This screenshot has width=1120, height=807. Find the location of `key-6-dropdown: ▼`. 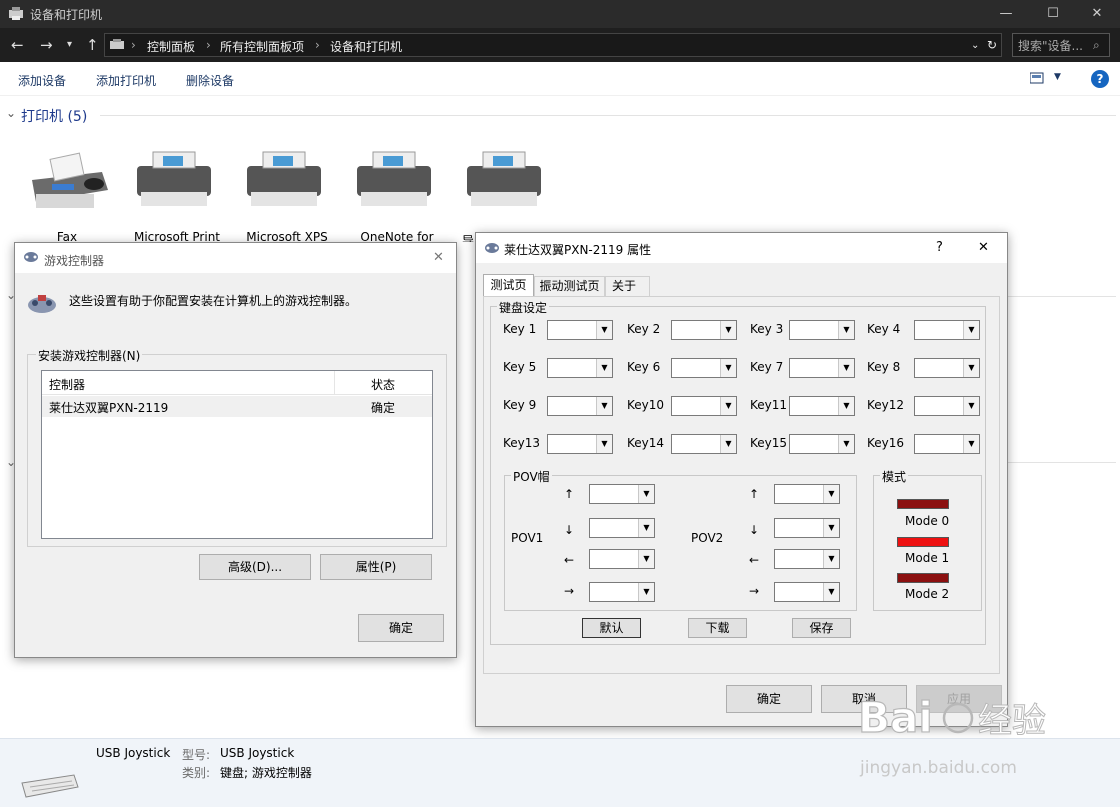

key-6-dropdown: ▼ is located at coordinates (704, 368).